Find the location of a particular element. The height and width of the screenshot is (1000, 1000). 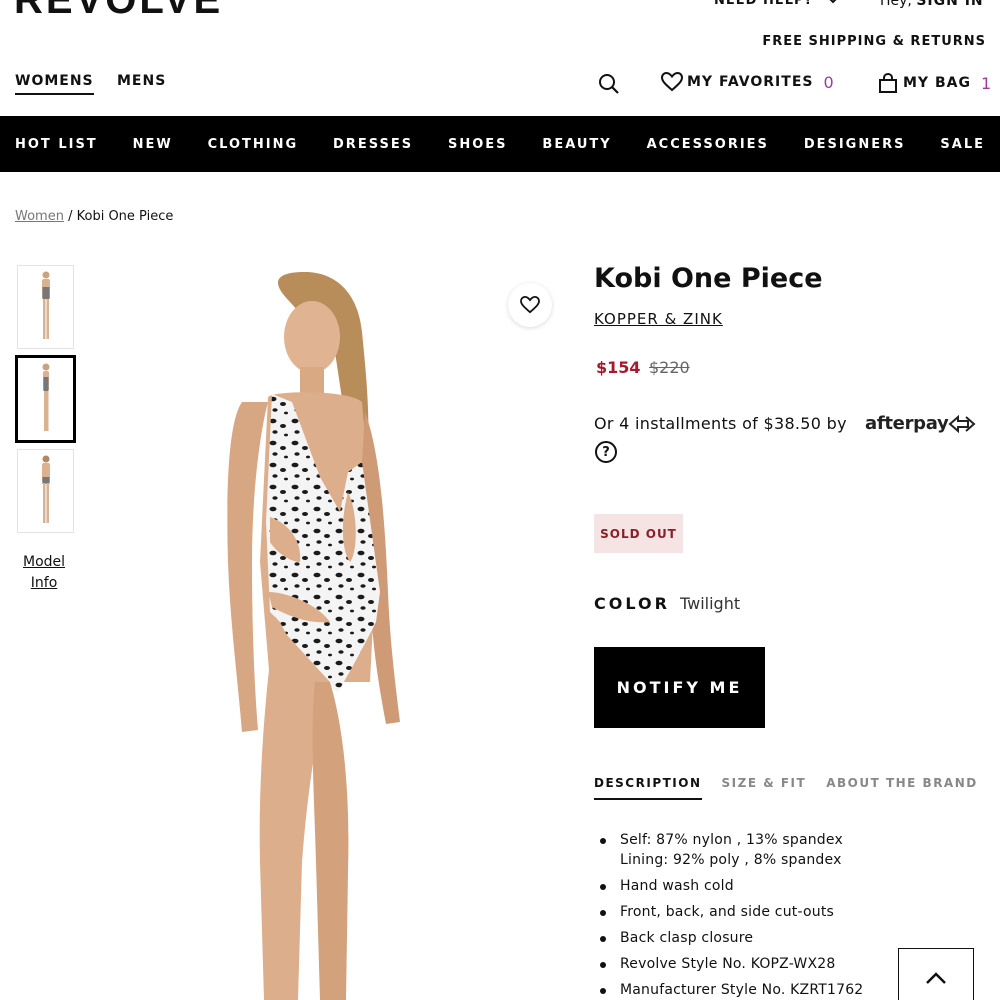

chevron-up-icon is located at coordinates (936, 978).